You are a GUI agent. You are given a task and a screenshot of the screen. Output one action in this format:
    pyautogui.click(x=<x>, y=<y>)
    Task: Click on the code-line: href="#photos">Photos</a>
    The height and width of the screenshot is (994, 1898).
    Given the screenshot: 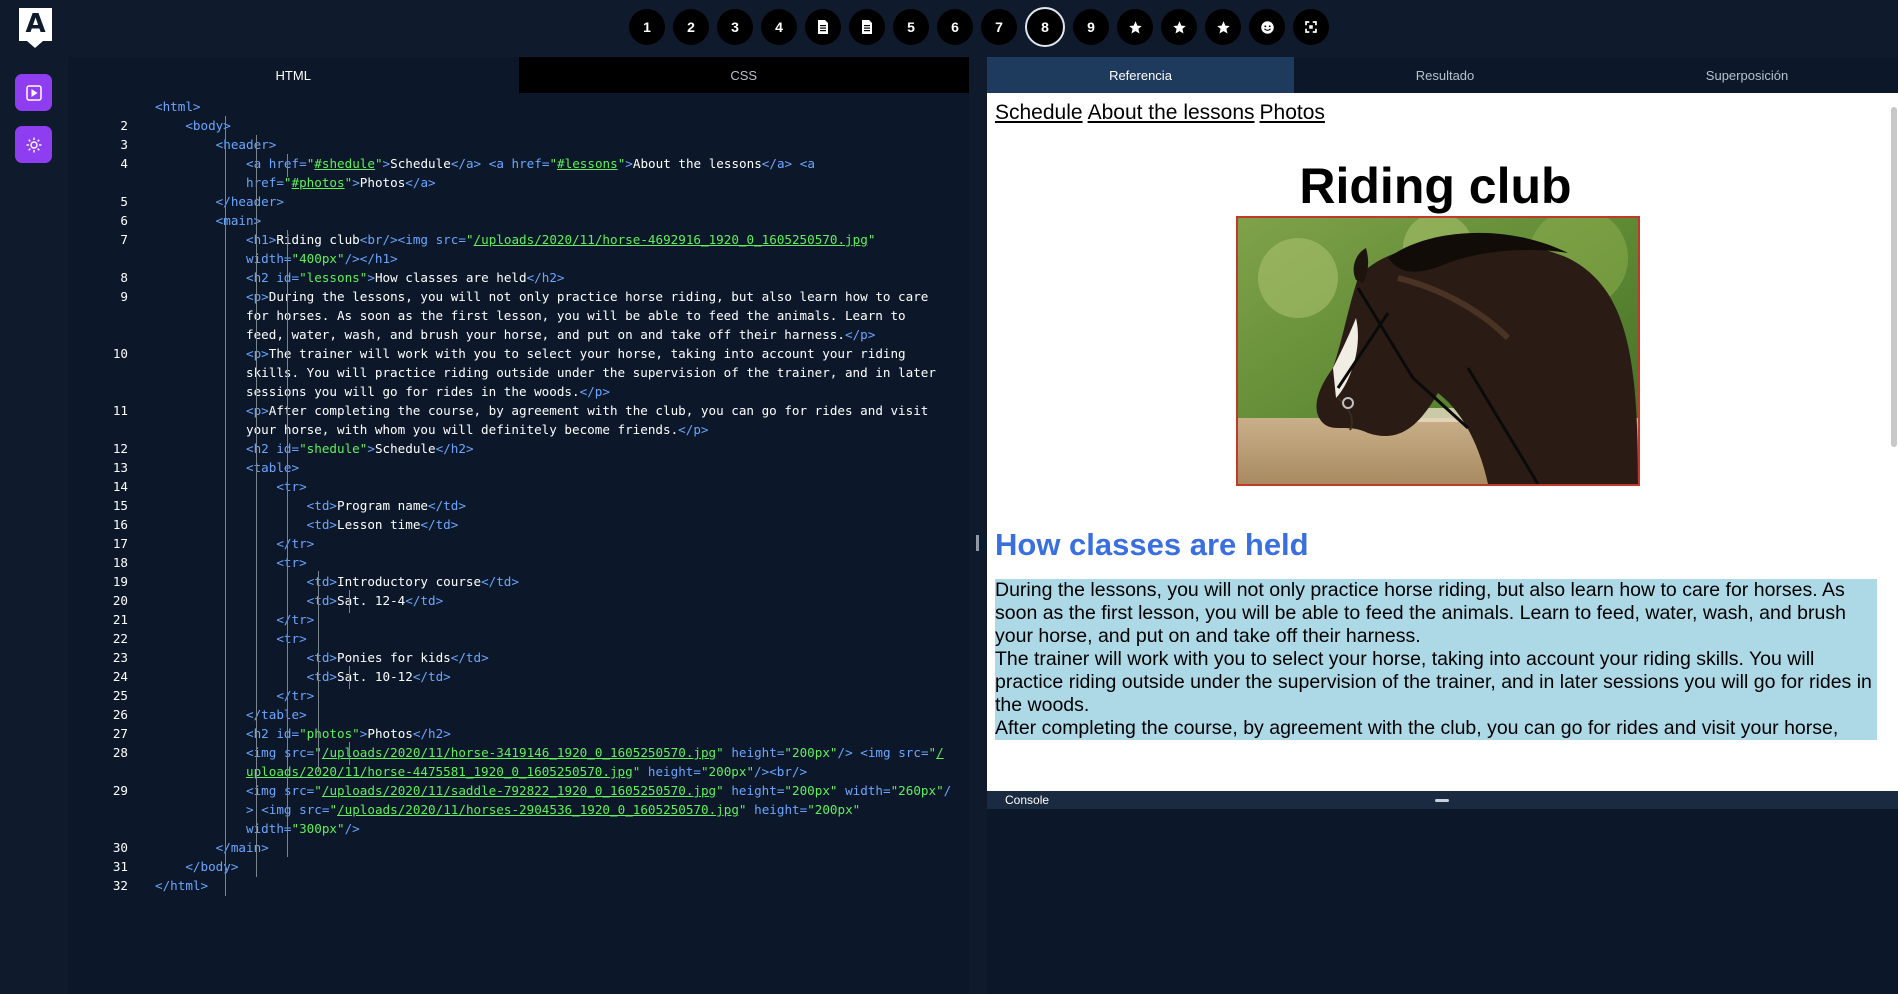 What is the action you would take?
    pyautogui.click(x=341, y=182)
    